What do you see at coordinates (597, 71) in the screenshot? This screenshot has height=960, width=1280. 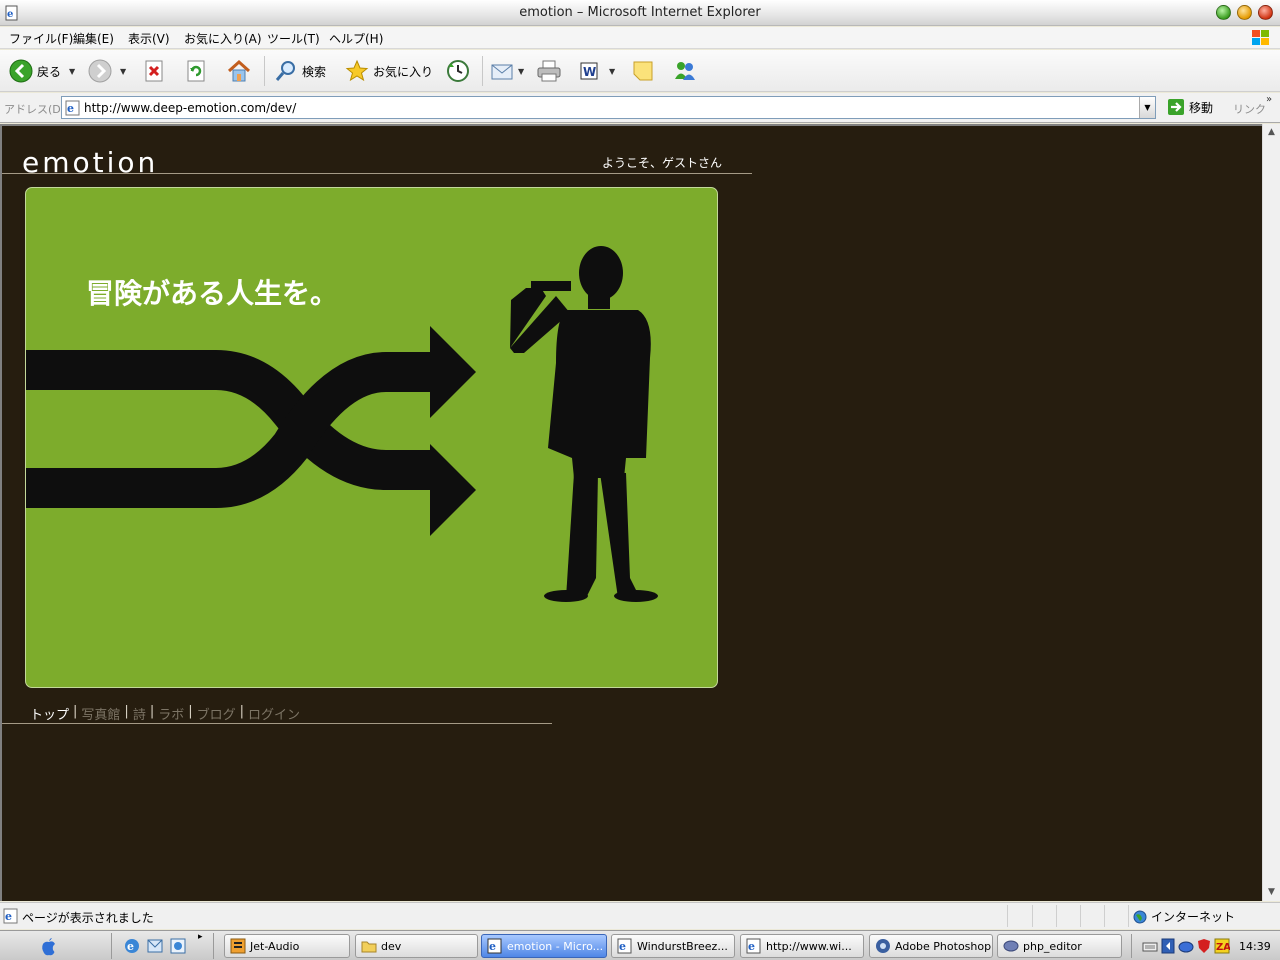 I see `edit-button: W ▼` at bounding box center [597, 71].